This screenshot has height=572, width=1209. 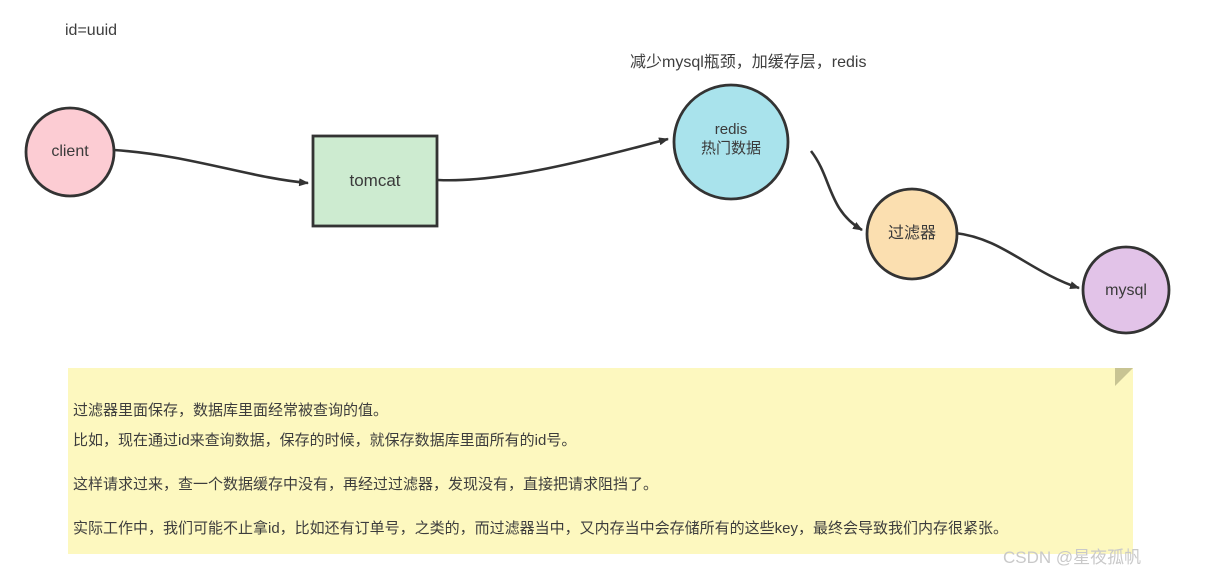 I want to click on annotation-id-uuid: id=uuid, so click(x=91, y=30).